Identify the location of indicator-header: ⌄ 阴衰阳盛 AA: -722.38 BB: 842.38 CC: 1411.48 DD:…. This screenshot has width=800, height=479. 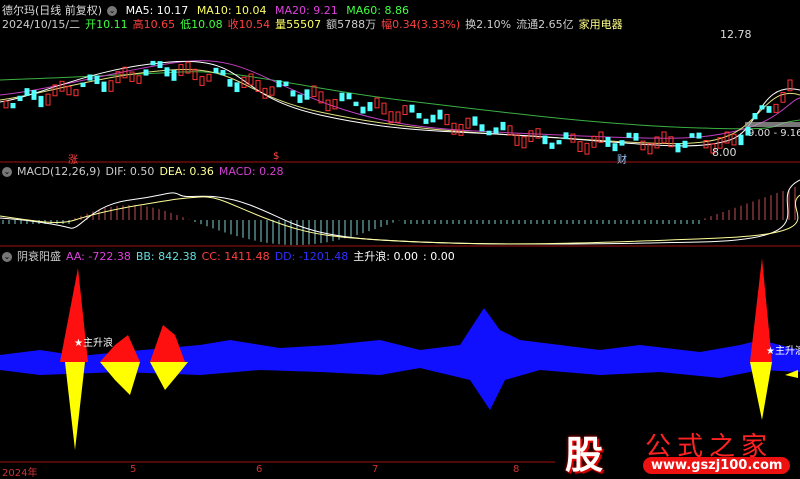
(231, 256).